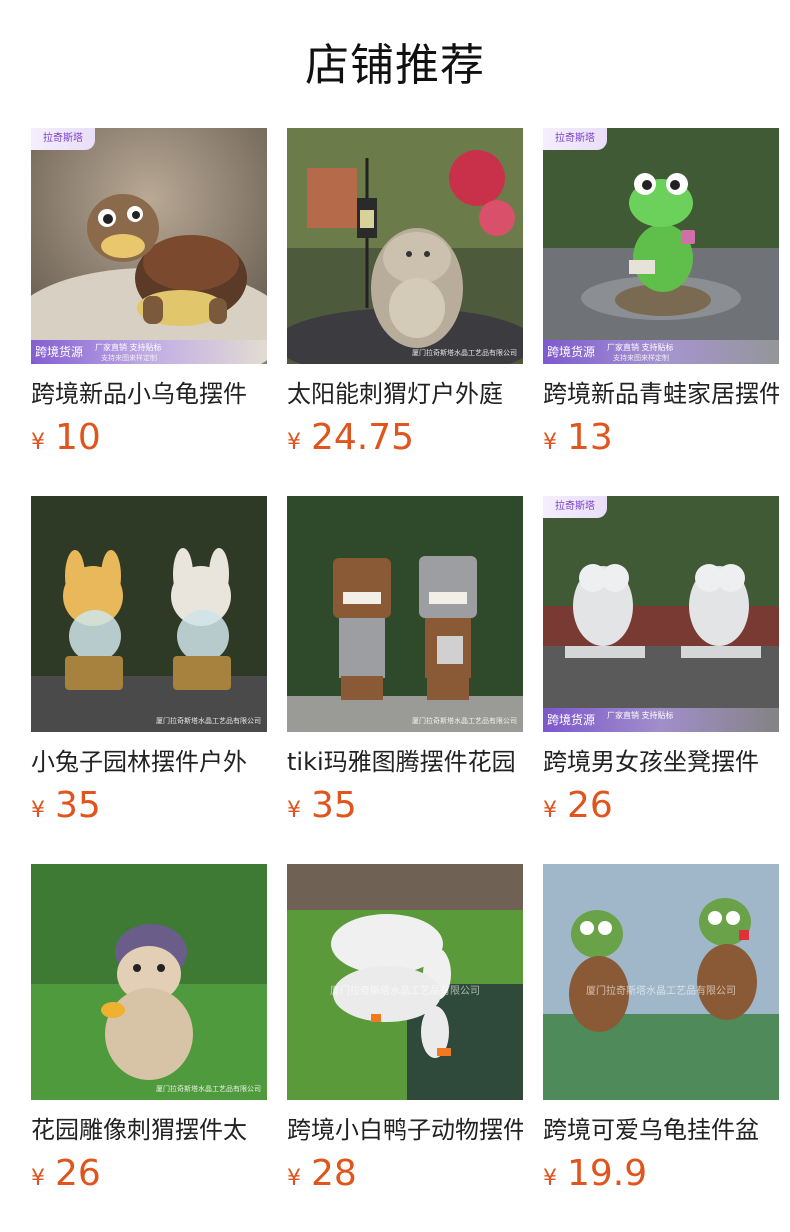  What do you see at coordinates (661, 762) in the screenshot?
I see `product-name: 跨境男女孩坐凳摆件` at bounding box center [661, 762].